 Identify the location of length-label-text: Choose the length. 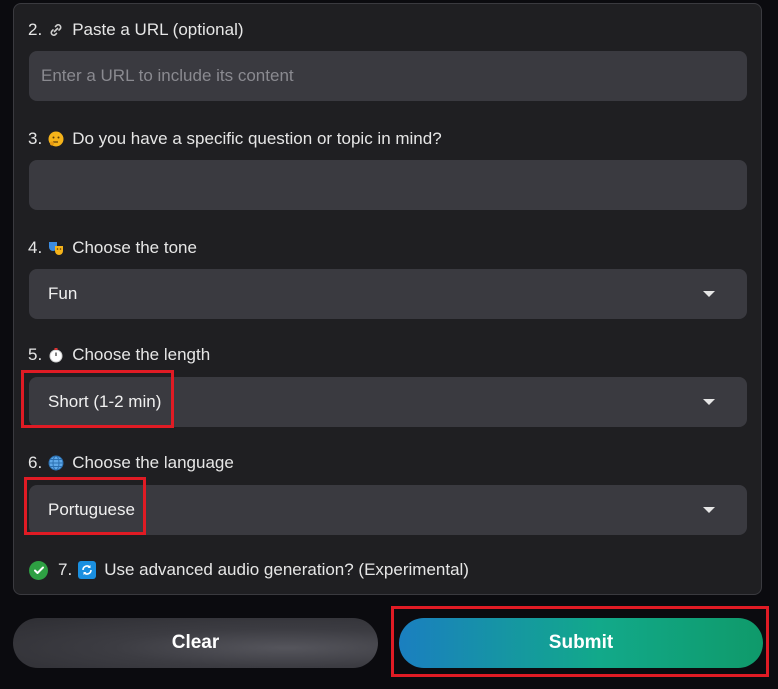
(141, 354).